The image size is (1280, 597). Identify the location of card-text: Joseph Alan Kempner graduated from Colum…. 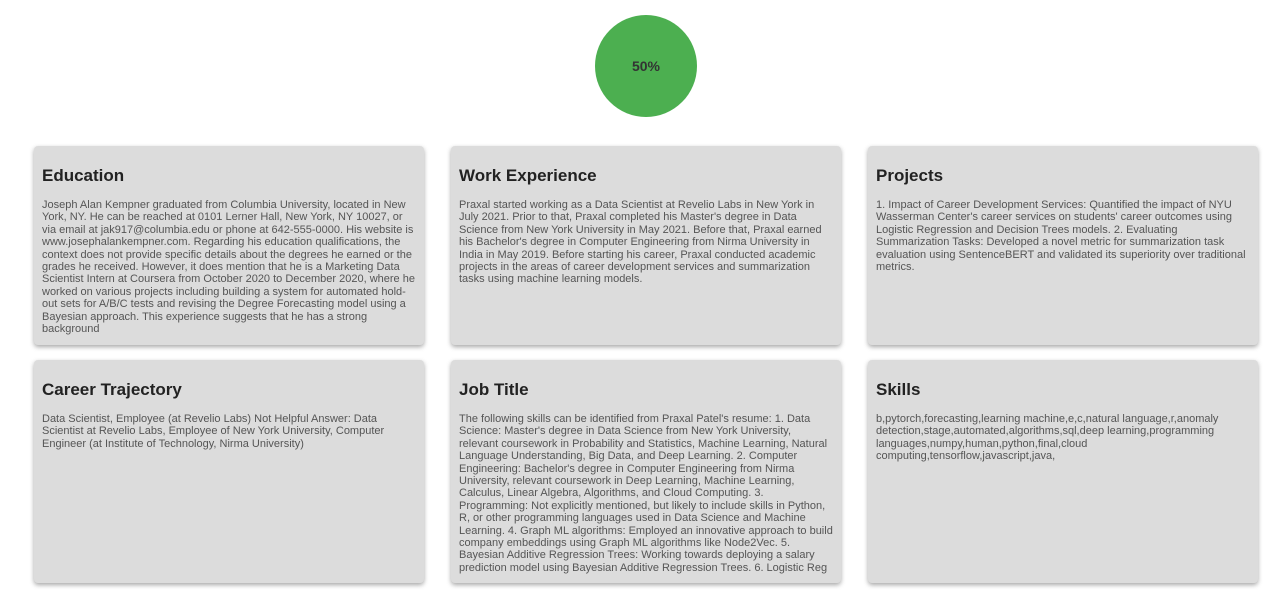
(228, 267).